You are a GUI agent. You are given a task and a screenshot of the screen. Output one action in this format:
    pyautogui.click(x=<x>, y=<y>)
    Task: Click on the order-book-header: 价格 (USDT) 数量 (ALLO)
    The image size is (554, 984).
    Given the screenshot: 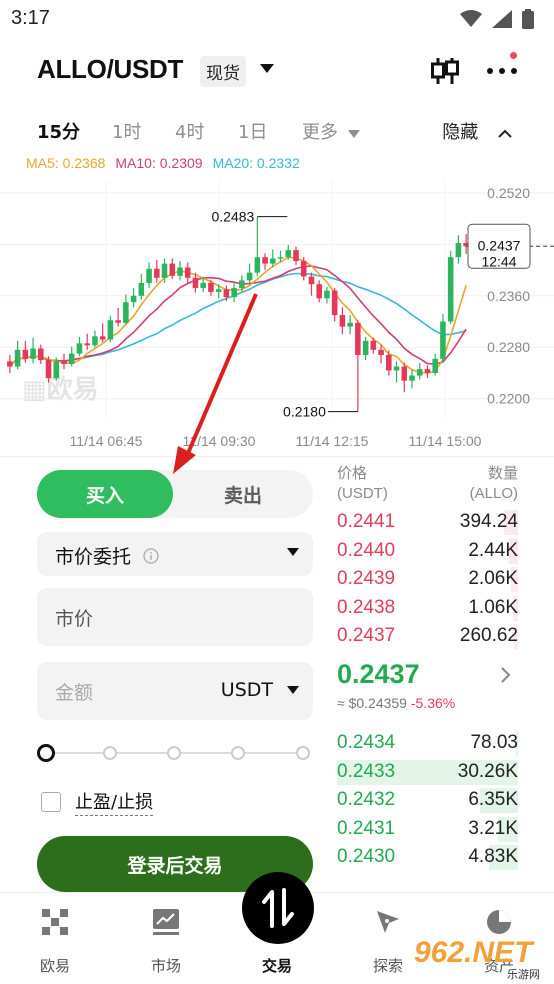 What is the action you would take?
    pyautogui.click(x=427, y=486)
    